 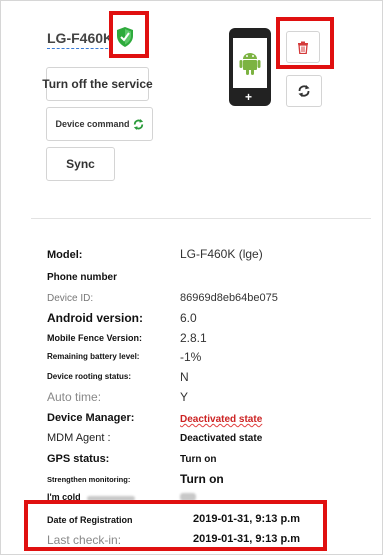 What do you see at coordinates (80, 39) in the screenshot?
I see `device-name-link: LG-F460K` at bounding box center [80, 39].